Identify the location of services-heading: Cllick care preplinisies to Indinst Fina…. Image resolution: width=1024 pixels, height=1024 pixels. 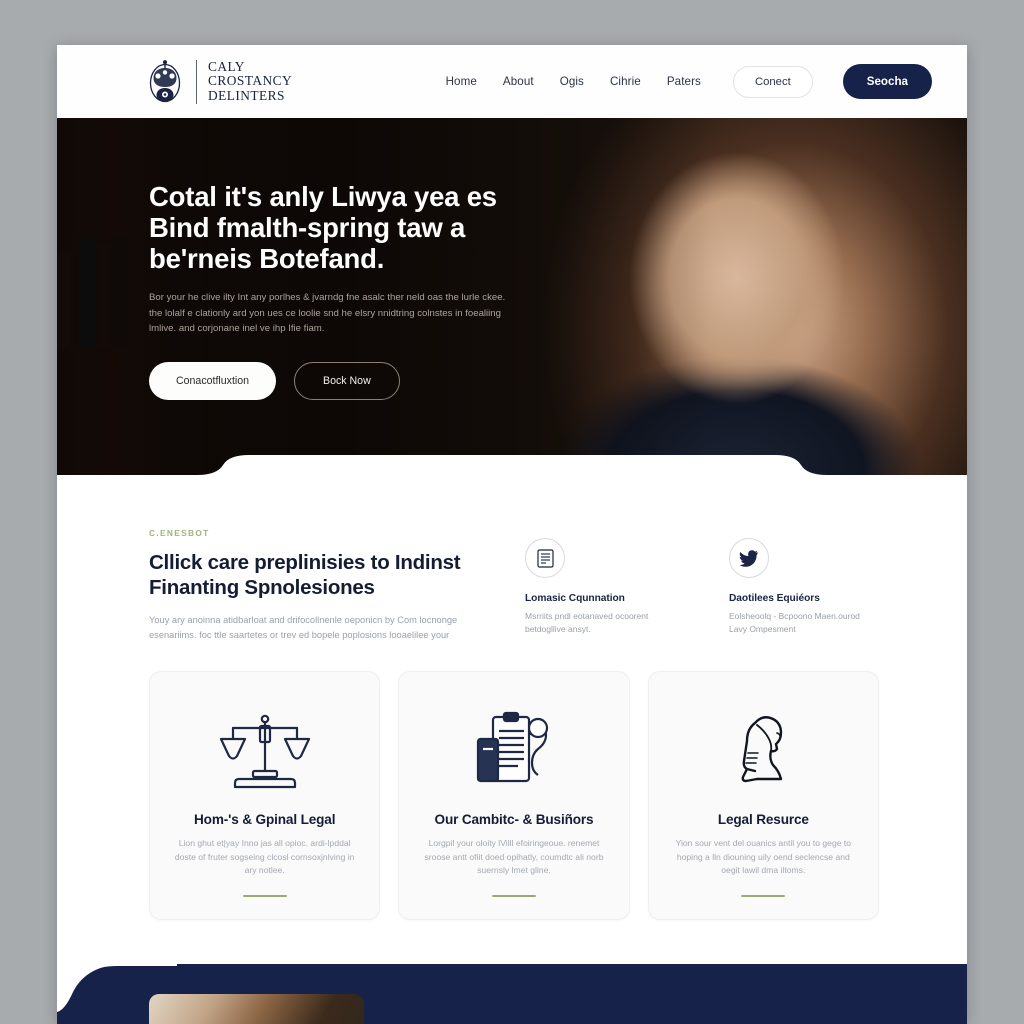
(305, 575).